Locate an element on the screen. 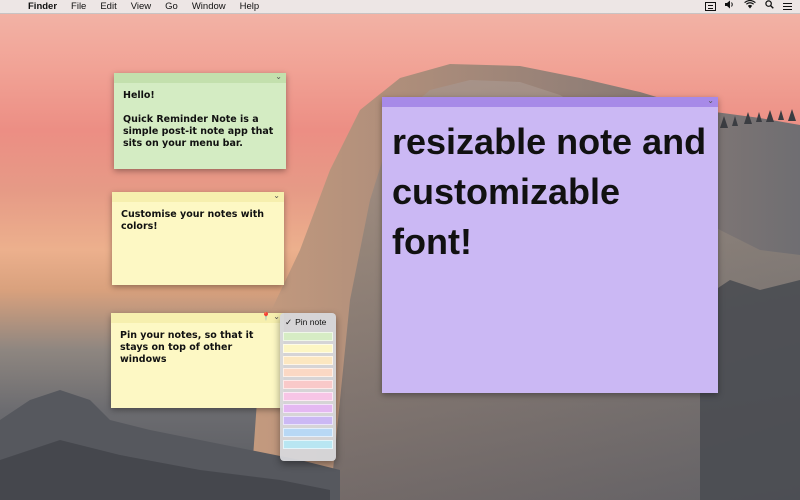 This screenshot has width=800, height=500. status-area is located at coordinates (752, 7).